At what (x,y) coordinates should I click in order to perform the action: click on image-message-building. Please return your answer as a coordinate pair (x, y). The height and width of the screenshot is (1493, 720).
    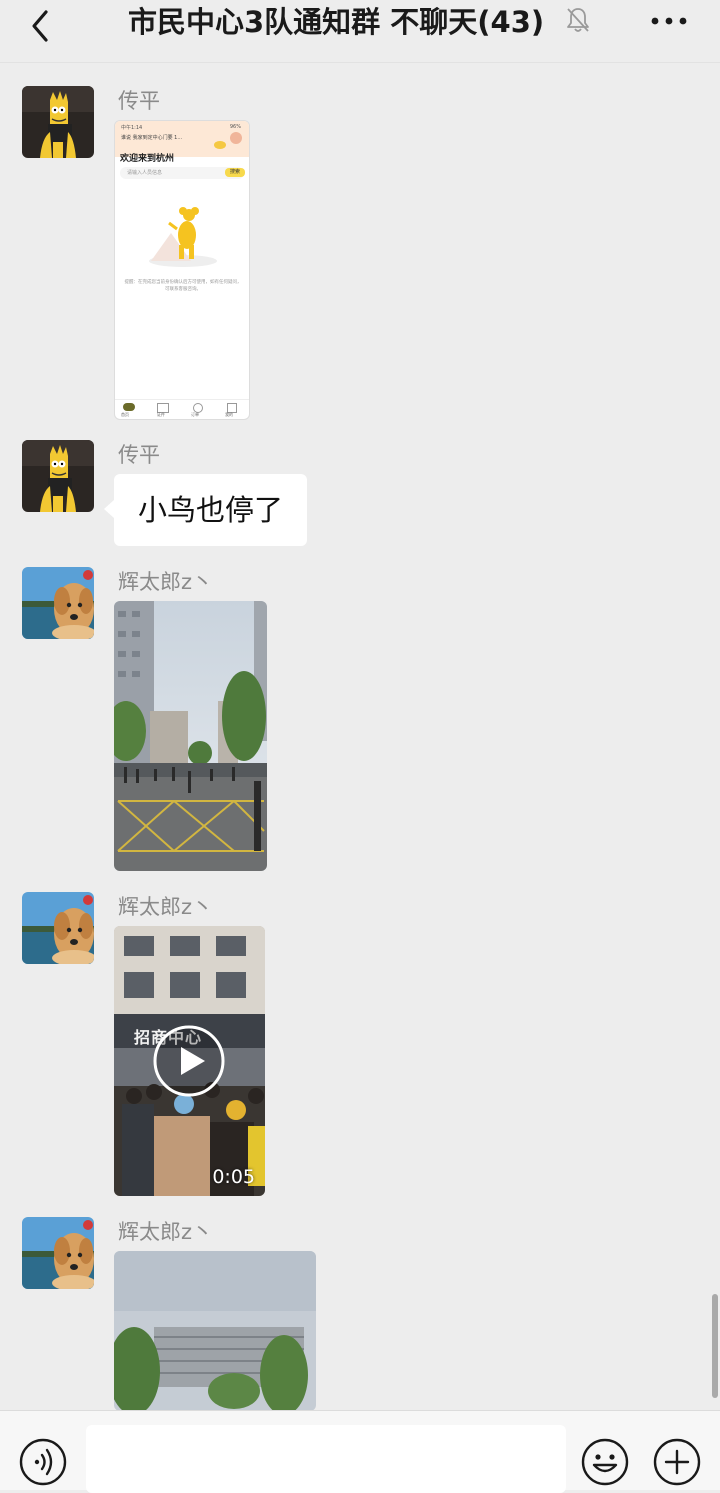
    Looking at the image, I should click on (215, 1330).